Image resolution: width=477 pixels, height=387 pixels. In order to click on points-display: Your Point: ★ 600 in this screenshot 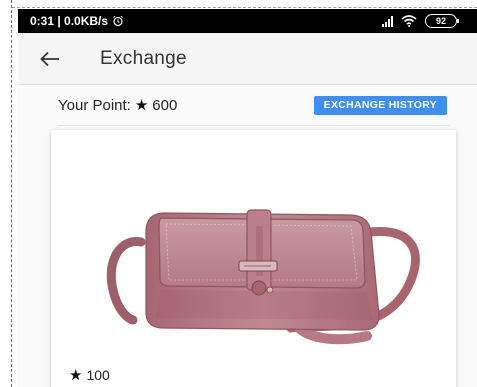, I will do `click(118, 105)`.